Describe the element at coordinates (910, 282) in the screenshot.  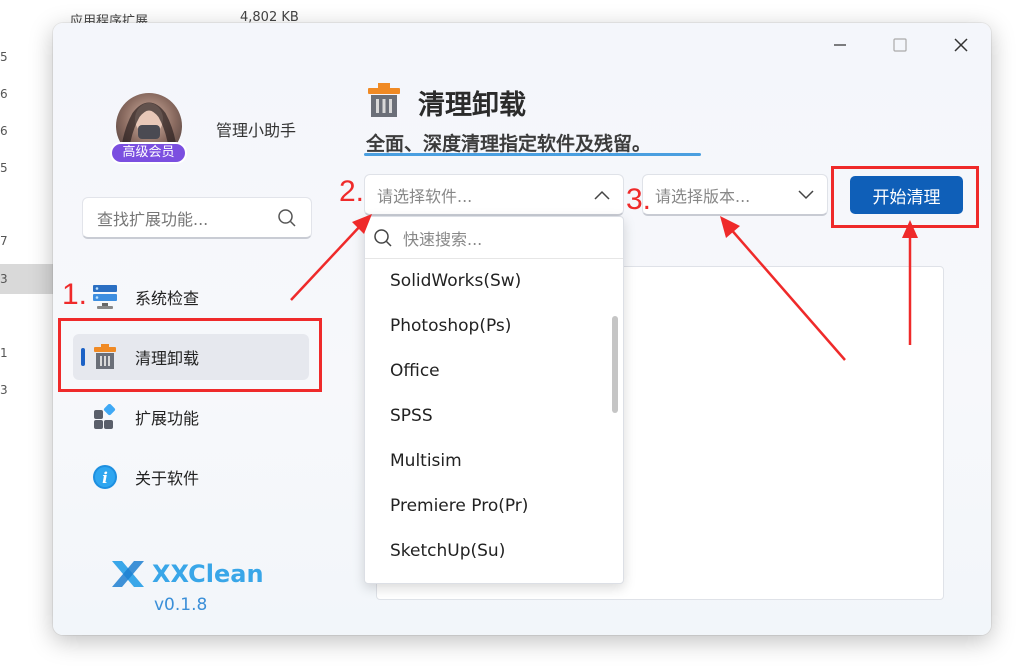
I see `arrow-step4` at that location.